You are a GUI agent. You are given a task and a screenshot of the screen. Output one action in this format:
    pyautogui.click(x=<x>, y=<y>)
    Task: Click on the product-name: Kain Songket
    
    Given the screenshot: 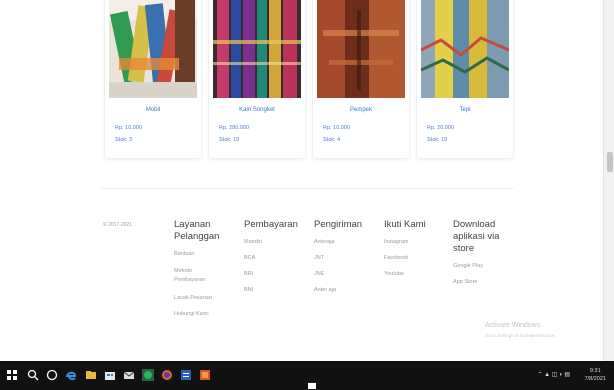 What is the action you would take?
    pyautogui.click(x=257, y=110)
    